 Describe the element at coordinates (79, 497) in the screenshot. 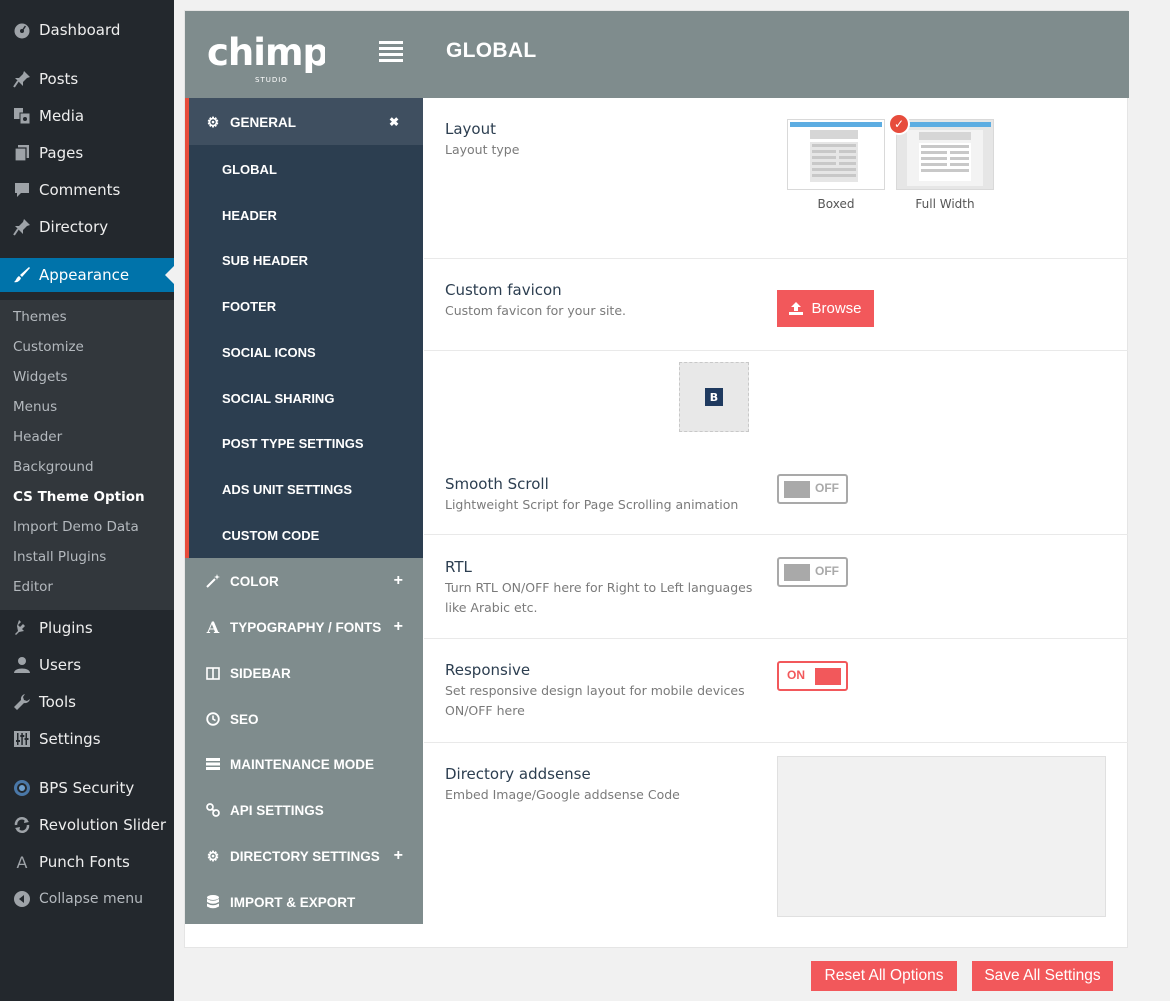

I see `submenu-item-cs-theme-option: CS Theme Option` at that location.